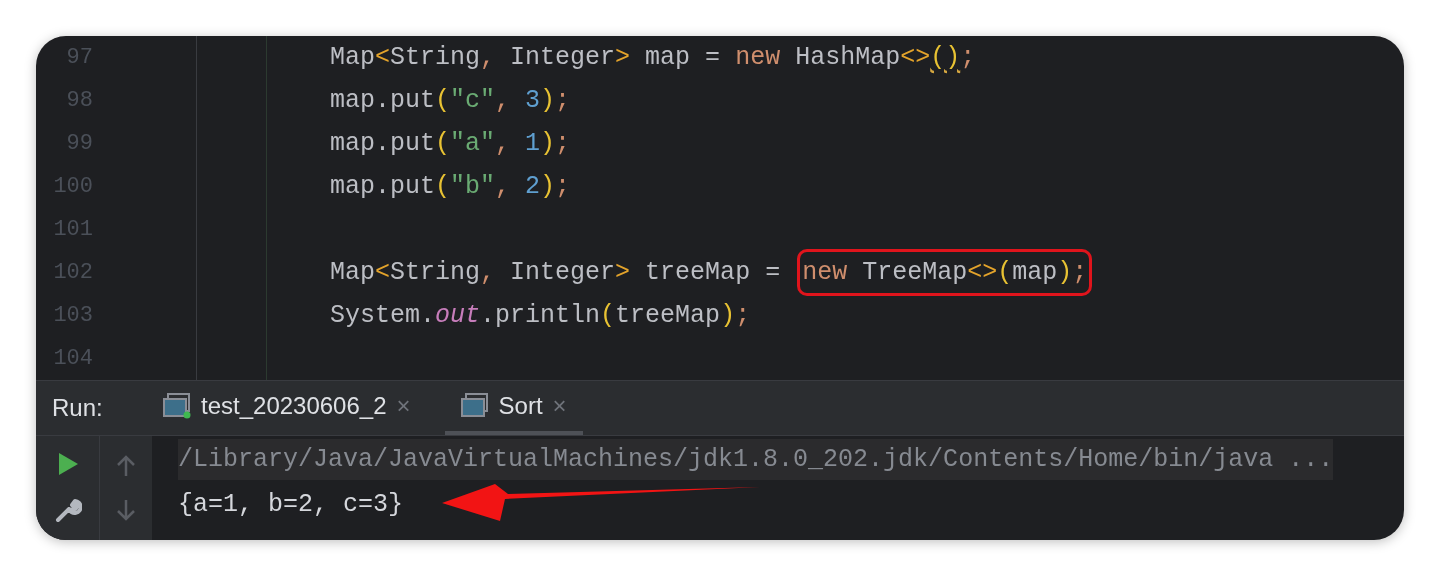 This screenshot has height=576, width=1440. What do you see at coordinates (291, 504) in the screenshot?
I see `console-output: {a=1, b=2, c=3}` at bounding box center [291, 504].